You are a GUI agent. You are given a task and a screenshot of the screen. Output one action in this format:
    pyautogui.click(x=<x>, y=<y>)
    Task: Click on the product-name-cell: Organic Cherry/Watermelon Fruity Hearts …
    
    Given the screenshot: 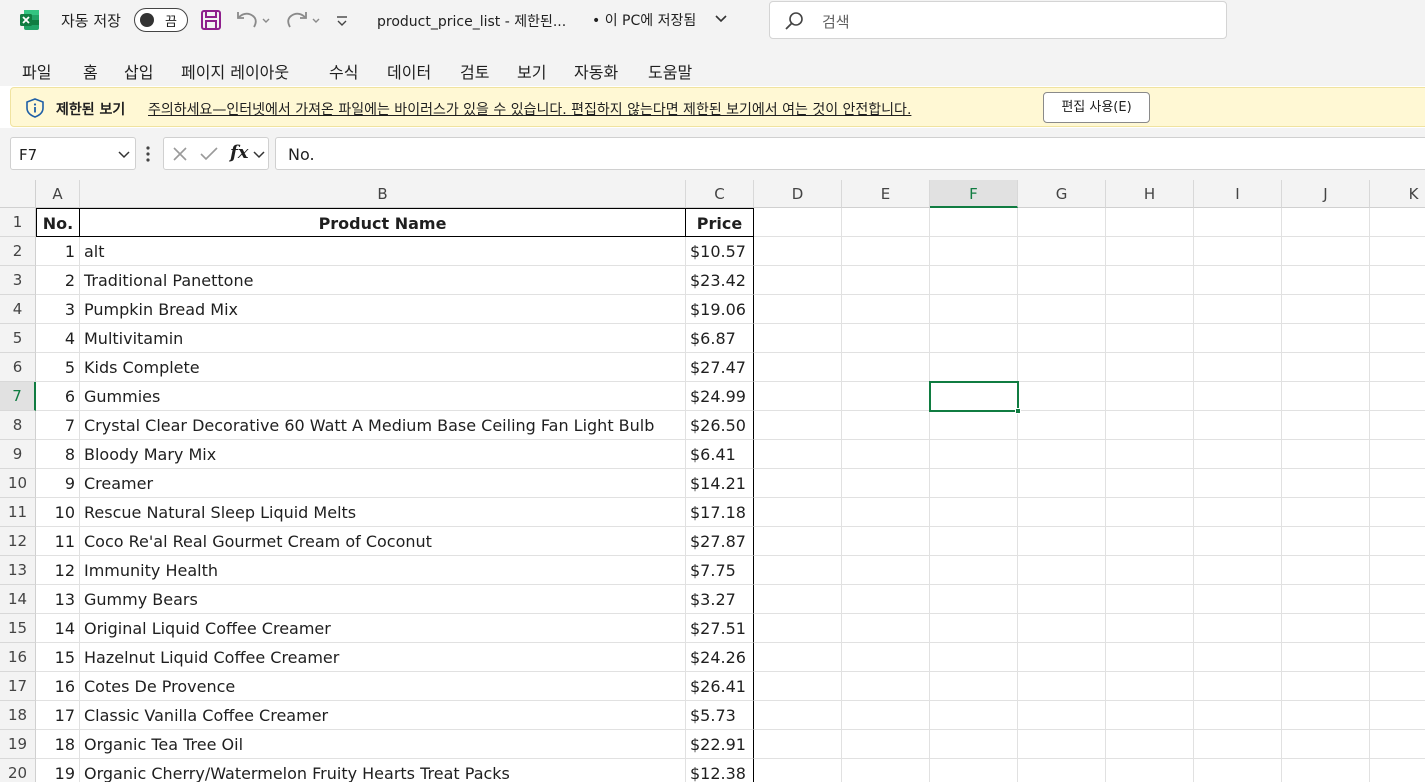 What is the action you would take?
    pyautogui.click(x=383, y=770)
    